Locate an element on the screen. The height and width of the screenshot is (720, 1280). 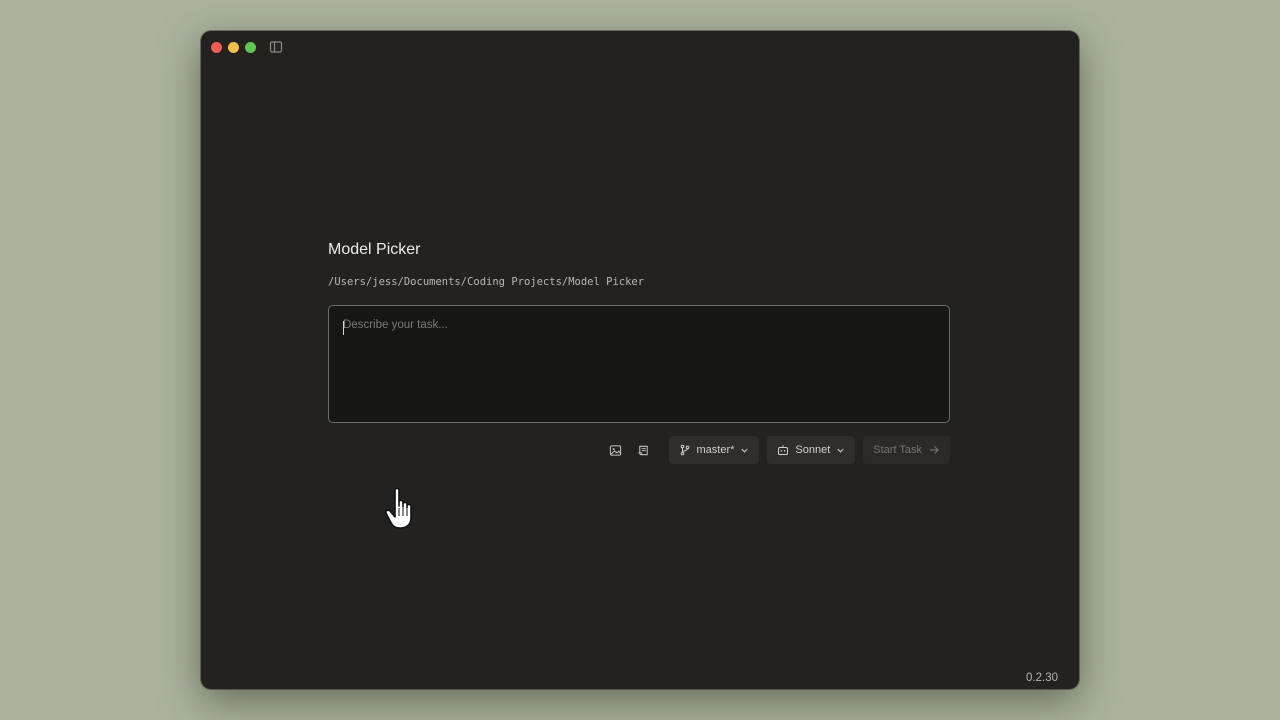
image-icon is located at coordinates (616, 450).